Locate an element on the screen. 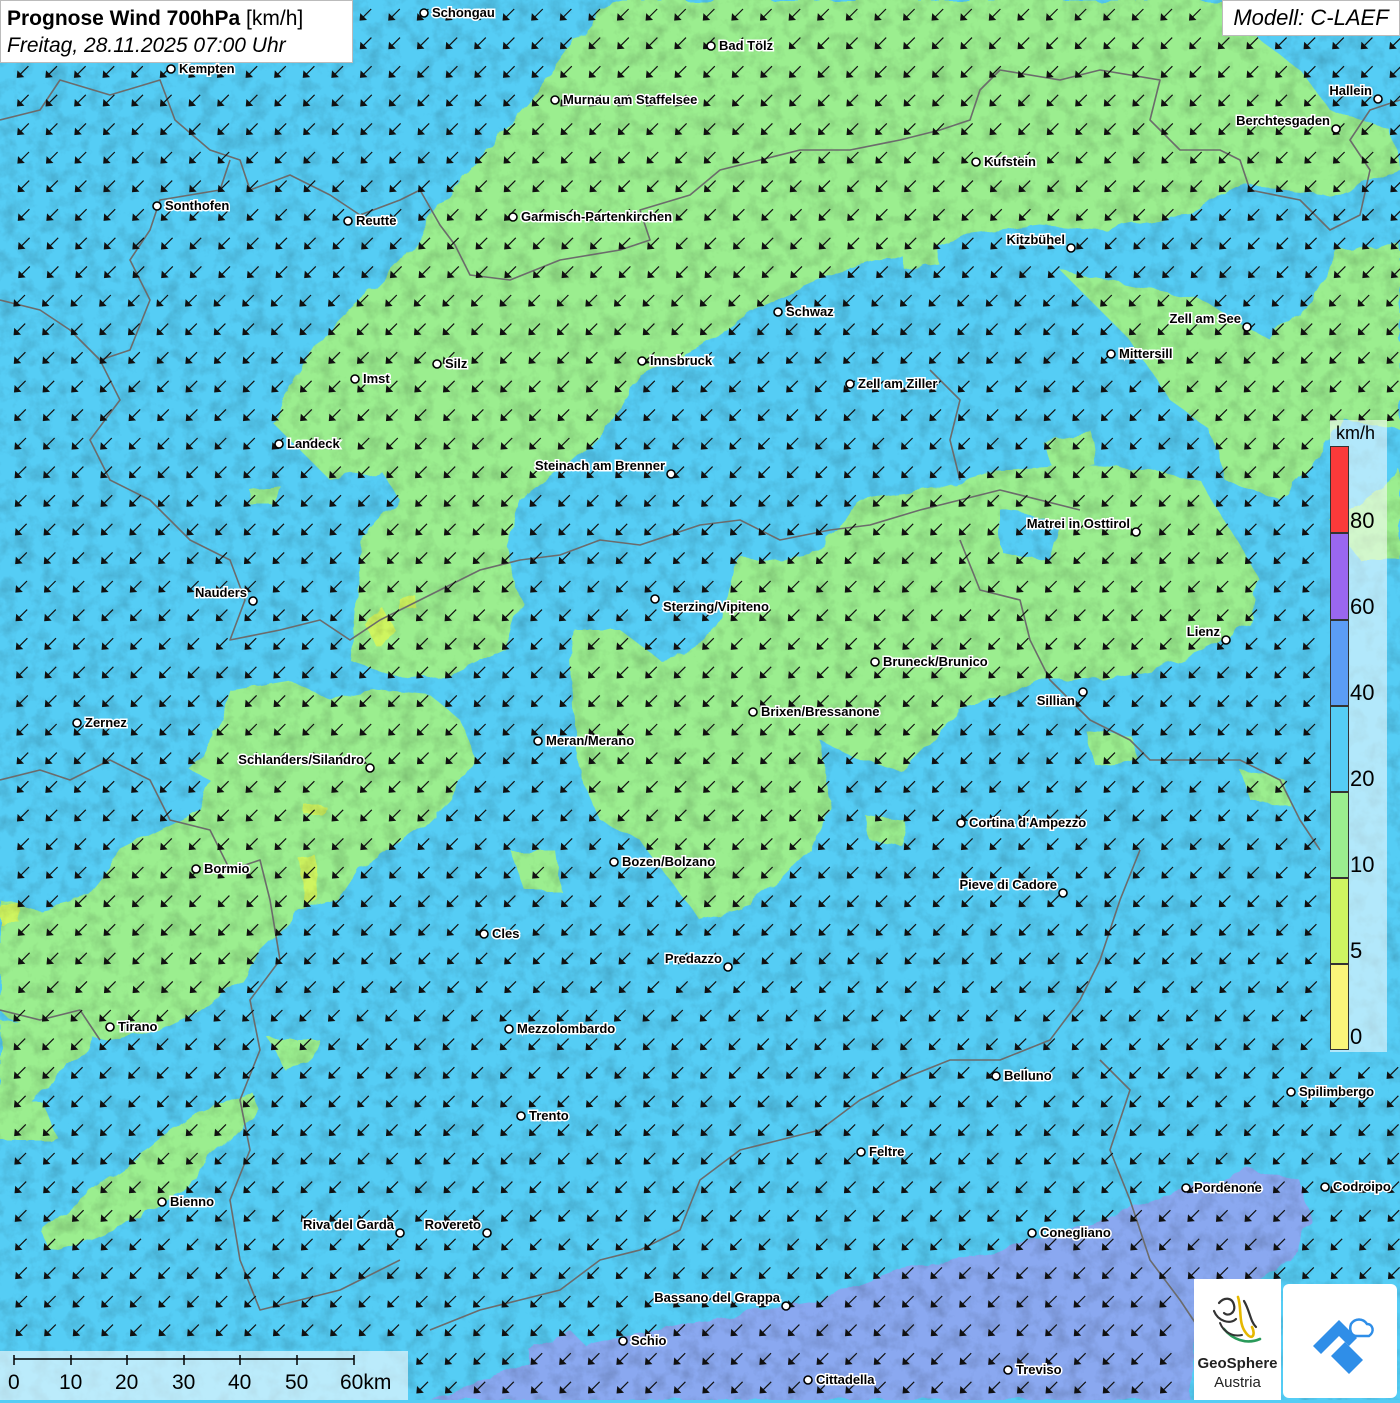  city-label: Schwaz is located at coordinates (810, 311).